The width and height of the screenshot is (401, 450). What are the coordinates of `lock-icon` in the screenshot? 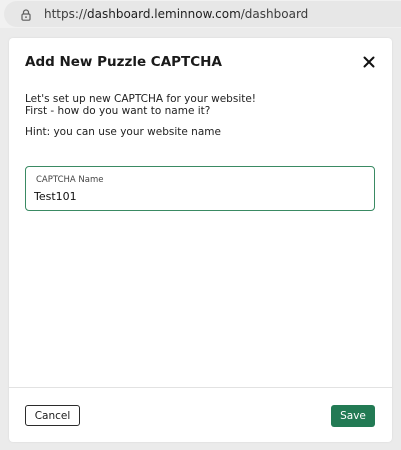 It's located at (26, 15).